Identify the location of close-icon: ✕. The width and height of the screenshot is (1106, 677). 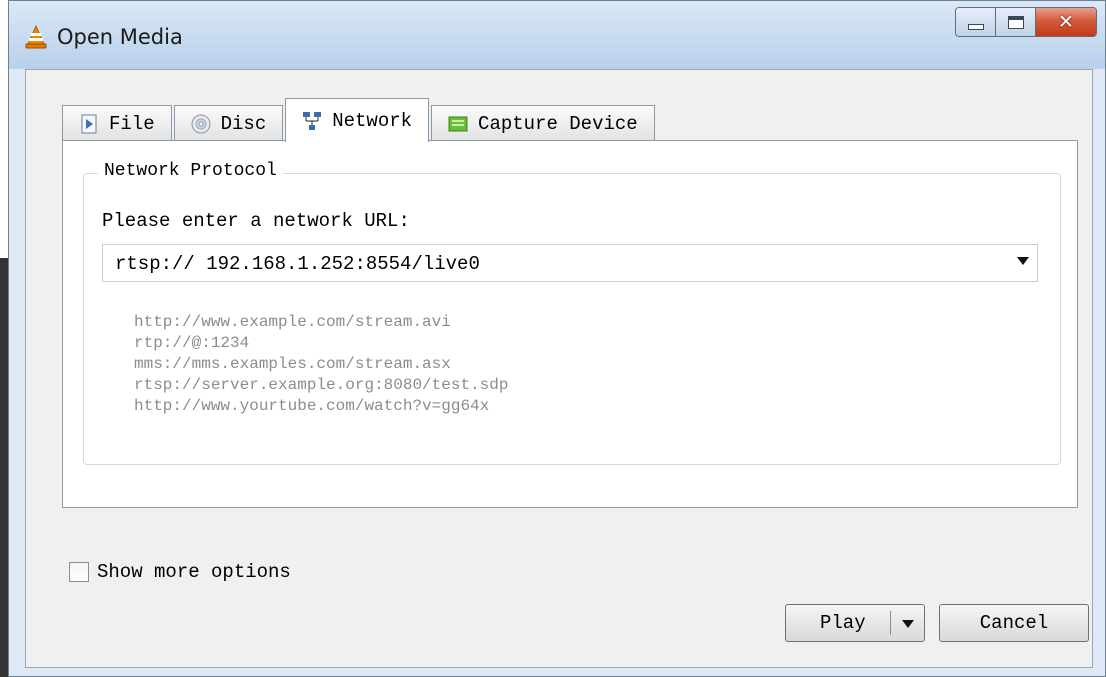
(1066, 22).